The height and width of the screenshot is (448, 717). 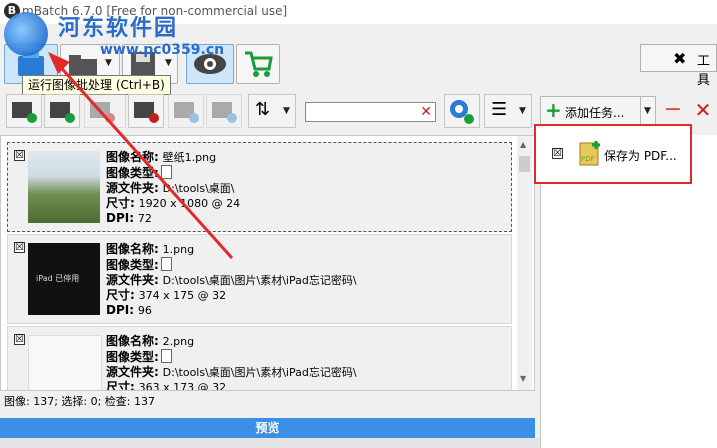 What do you see at coordinates (141, 156) in the screenshot?
I see `annotation-arrow` at bounding box center [141, 156].